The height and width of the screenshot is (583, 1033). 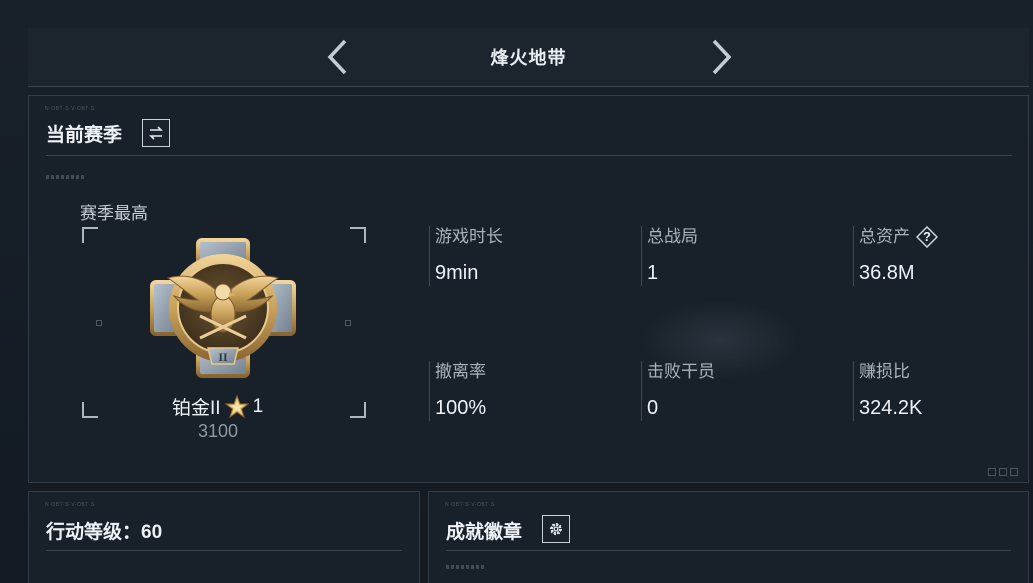 What do you see at coordinates (678, 391) in the screenshot?
I see `stat-operators-defeated: 击败干员 0` at bounding box center [678, 391].